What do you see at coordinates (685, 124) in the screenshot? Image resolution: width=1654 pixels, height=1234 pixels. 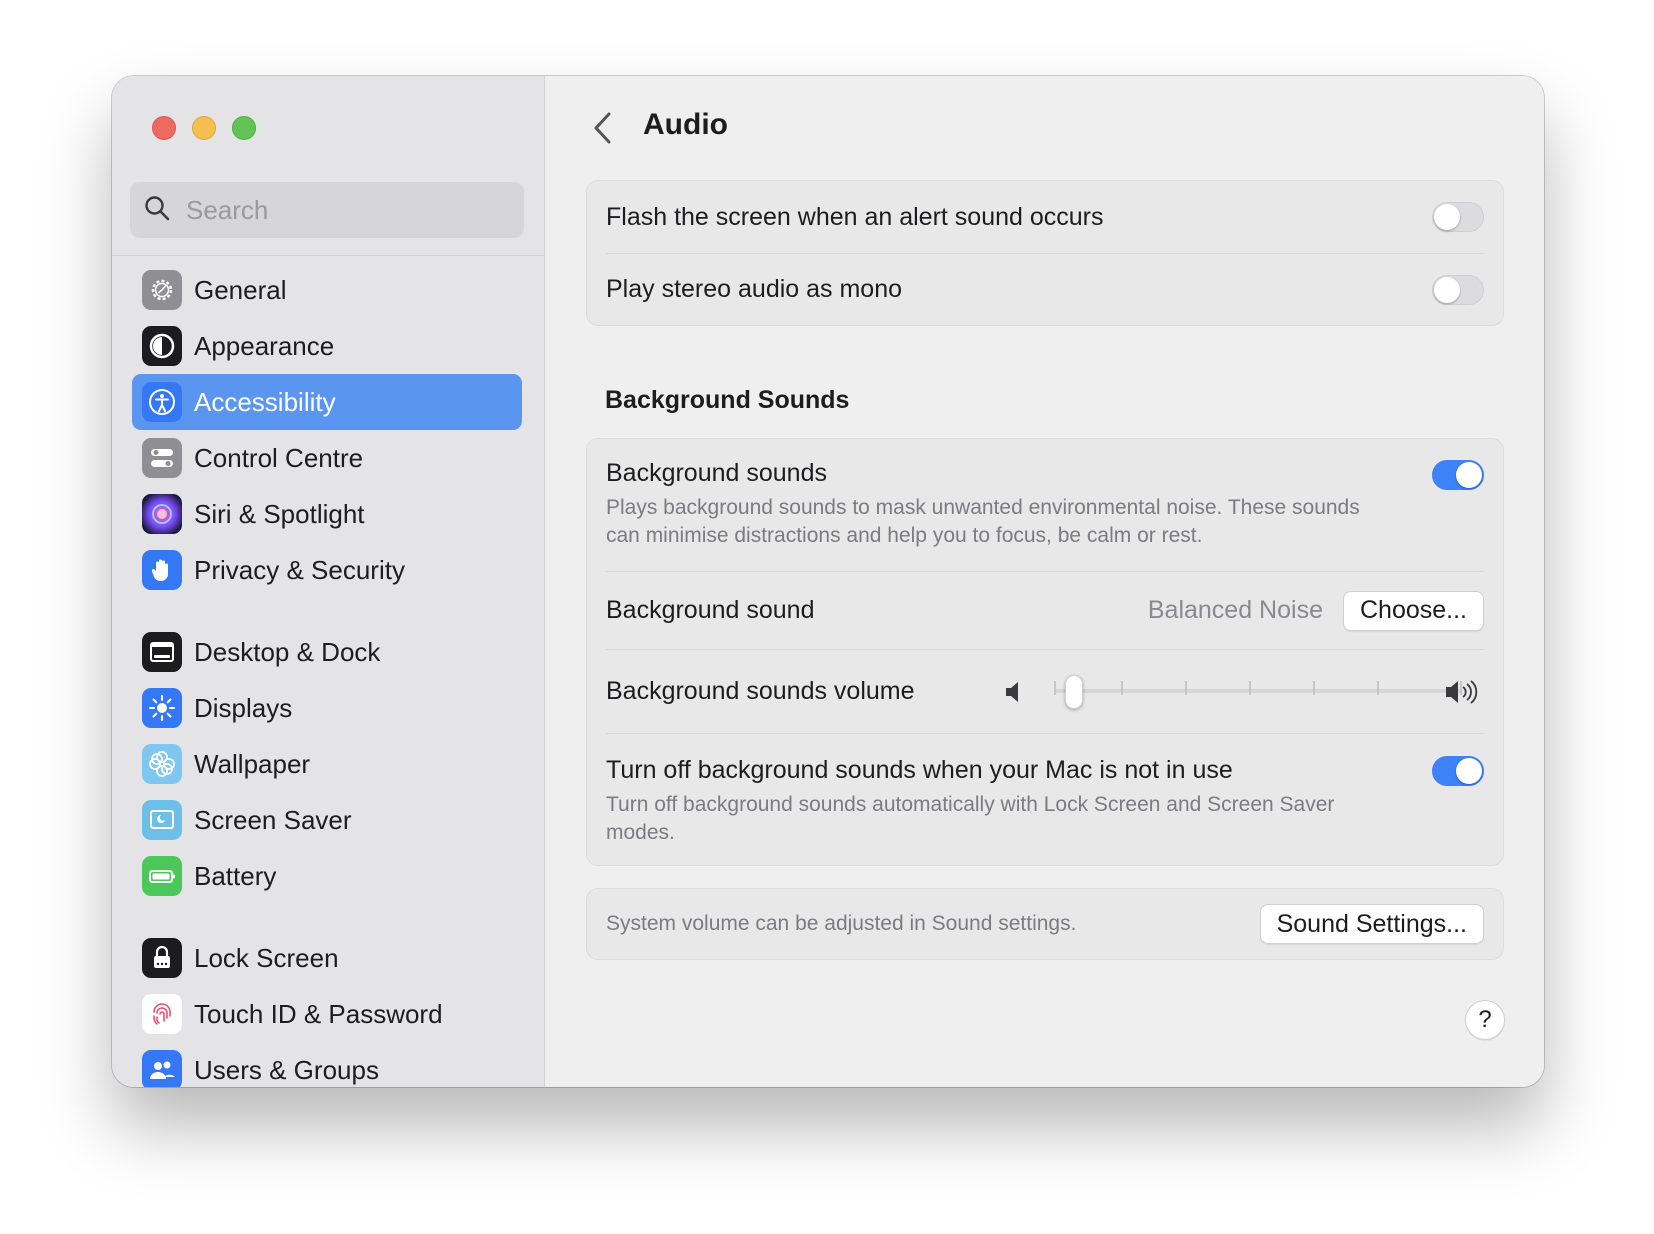 I see `page-title: Audio` at bounding box center [685, 124].